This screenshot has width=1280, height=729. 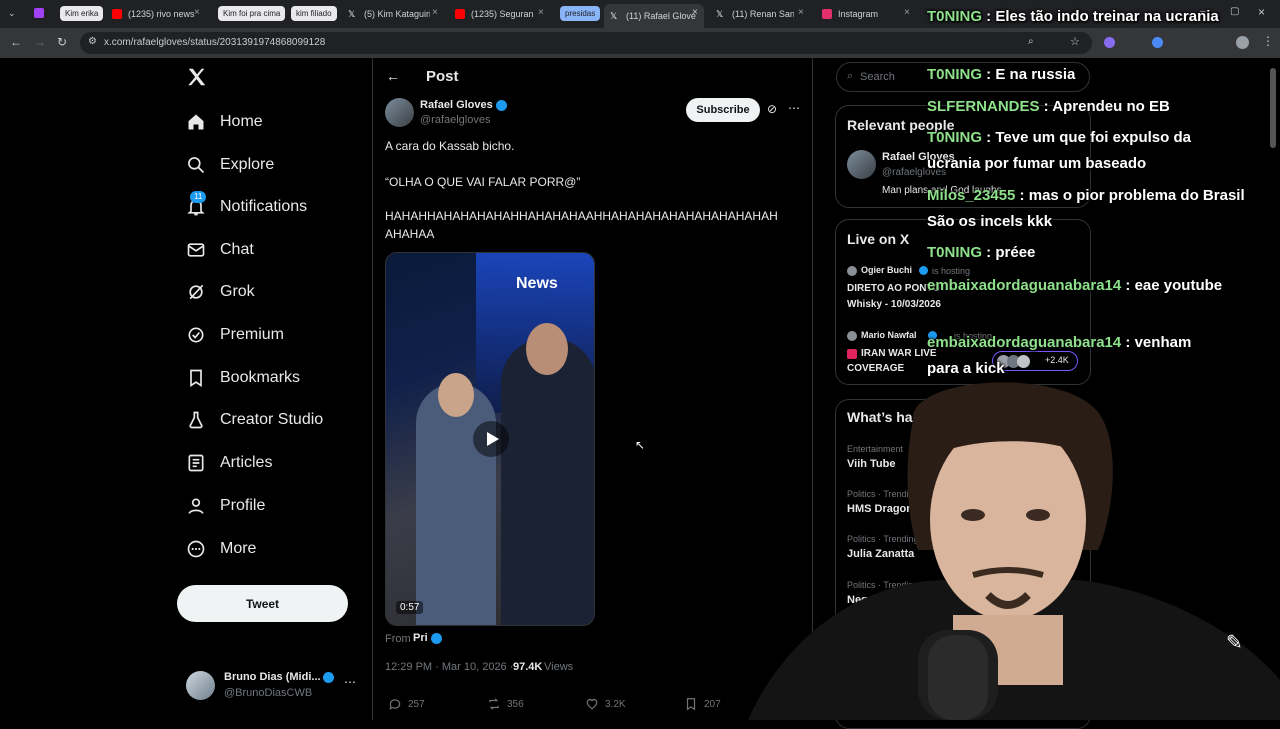 What do you see at coordinates (1268, 41) in the screenshot?
I see `menu-icon: ⋮` at bounding box center [1268, 41].